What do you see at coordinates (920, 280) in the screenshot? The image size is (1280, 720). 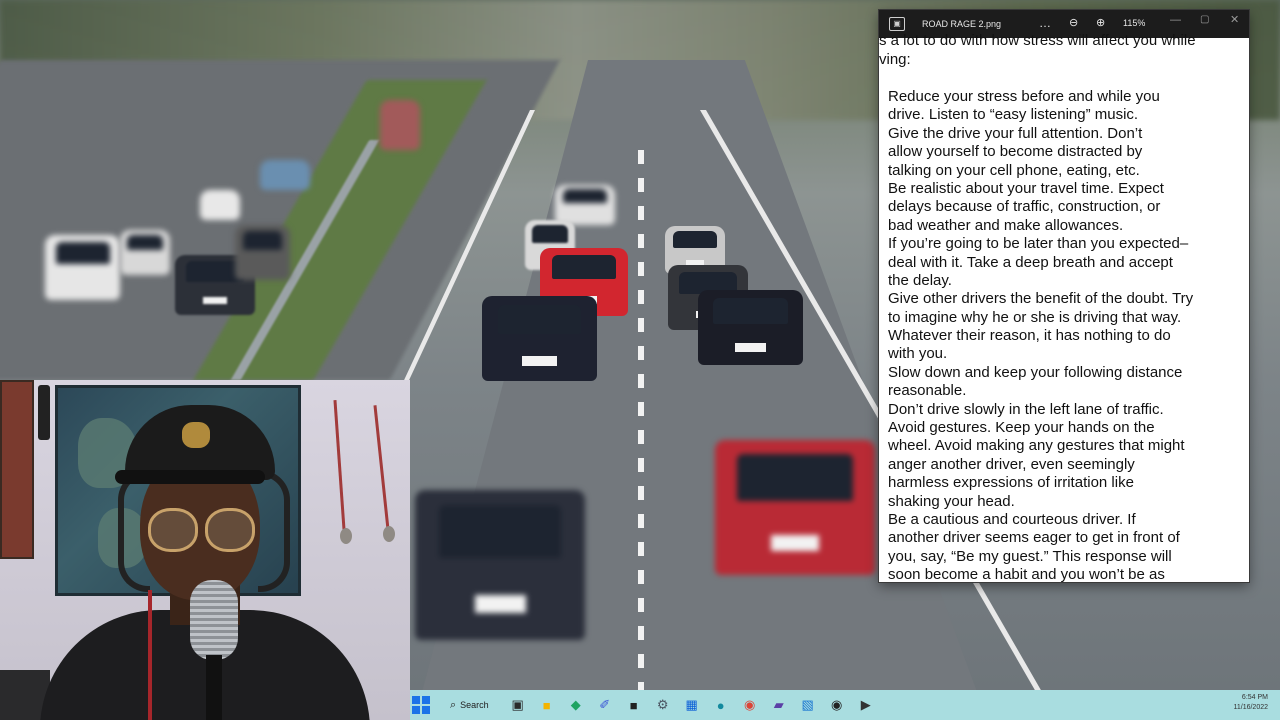 I see `document-text-line: the delay.` at bounding box center [920, 280].